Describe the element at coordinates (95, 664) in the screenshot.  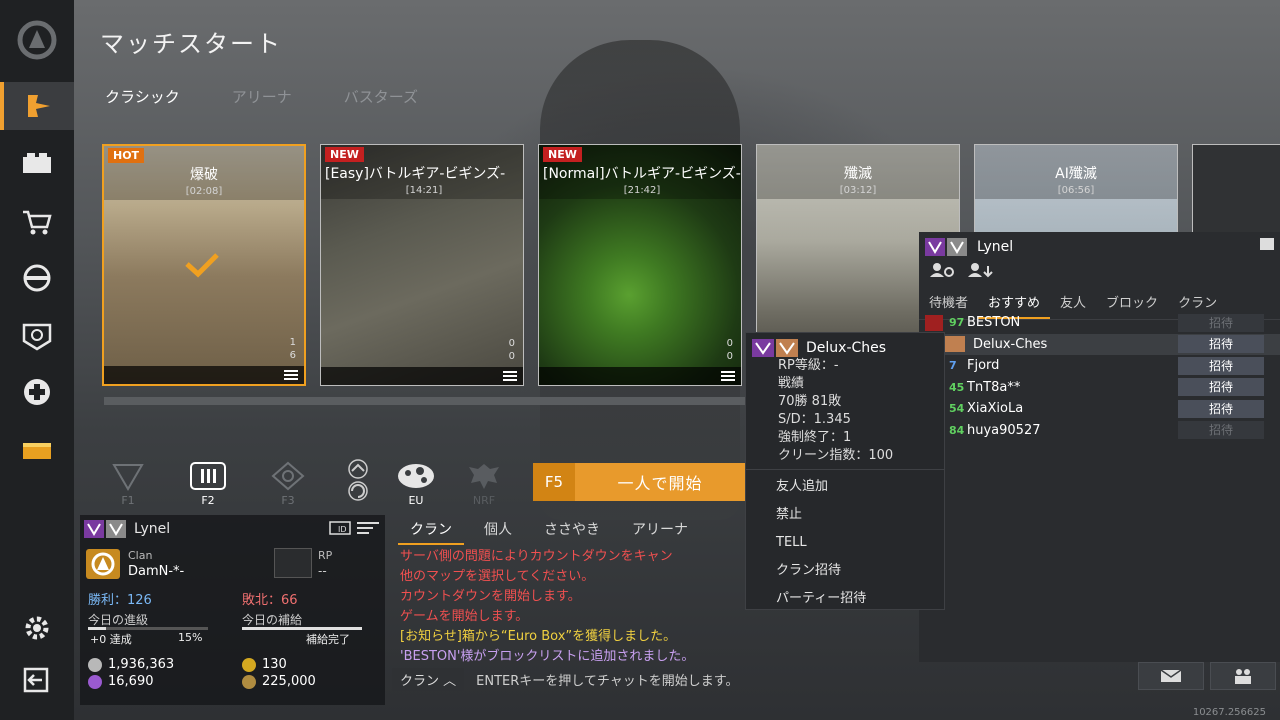
I see `euro-coin-icon` at that location.